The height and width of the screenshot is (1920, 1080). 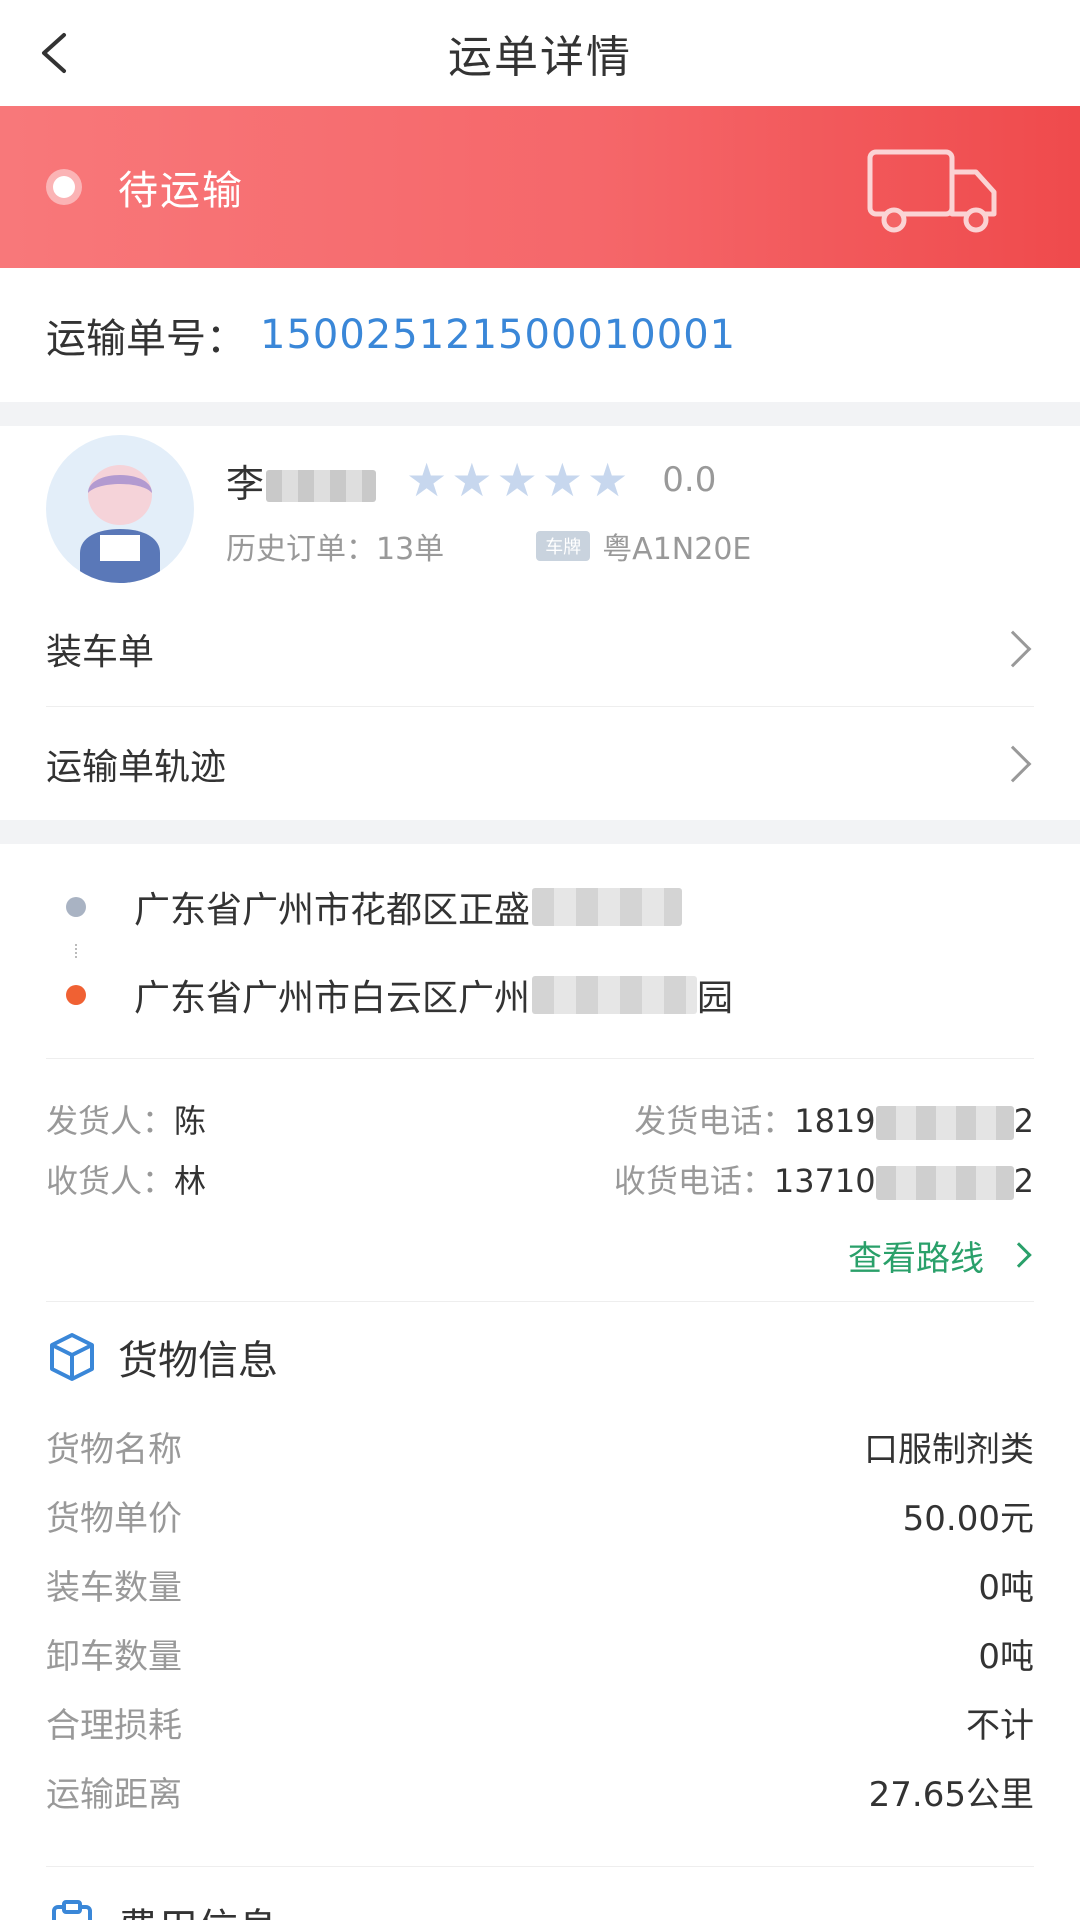 What do you see at coordinates (114, 1726) in the screenshot?
I see `goods-label: 合理损耗` at bounding box center [114, 1726].